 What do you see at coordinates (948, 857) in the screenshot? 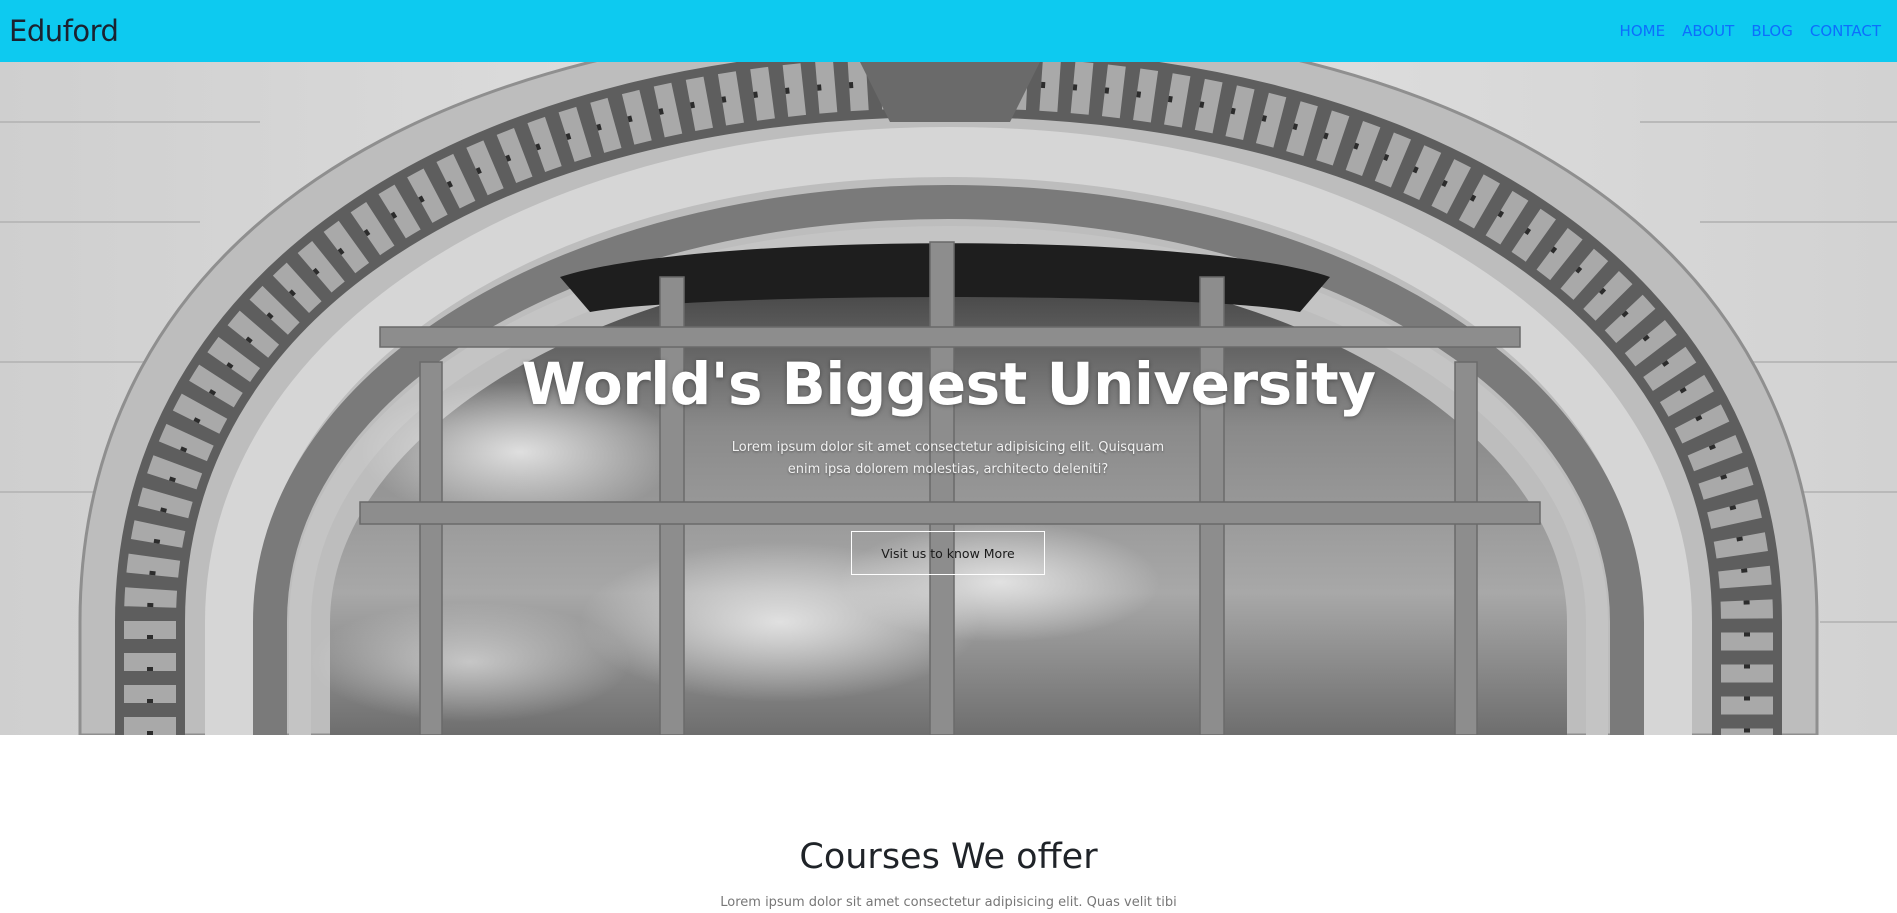
I see `courses-title: Courses We offer` at bounding box center [948, 857].